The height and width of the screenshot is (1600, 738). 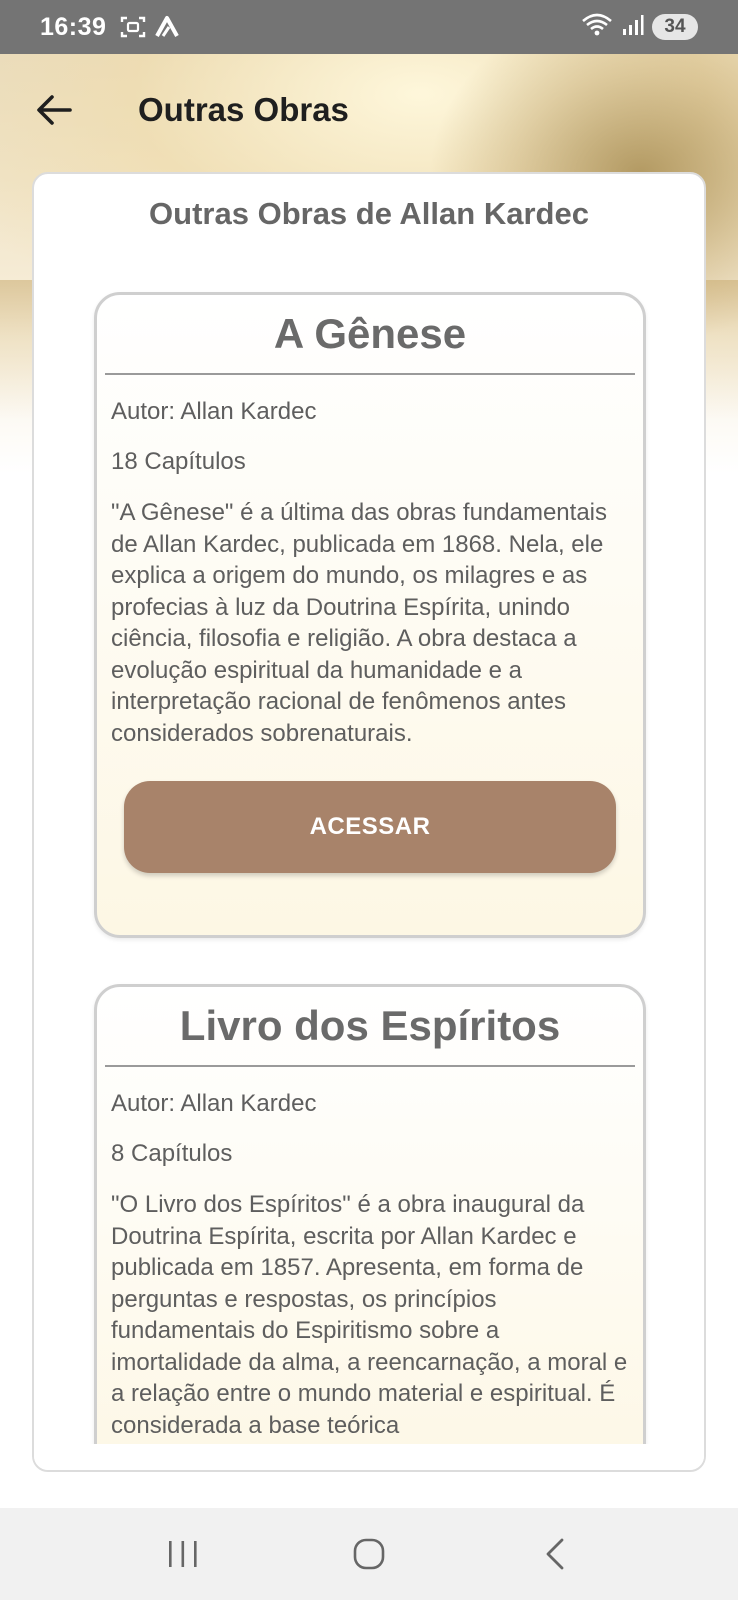 I want to click on app-bar: Outras Obras, so click(x=369, y=110).